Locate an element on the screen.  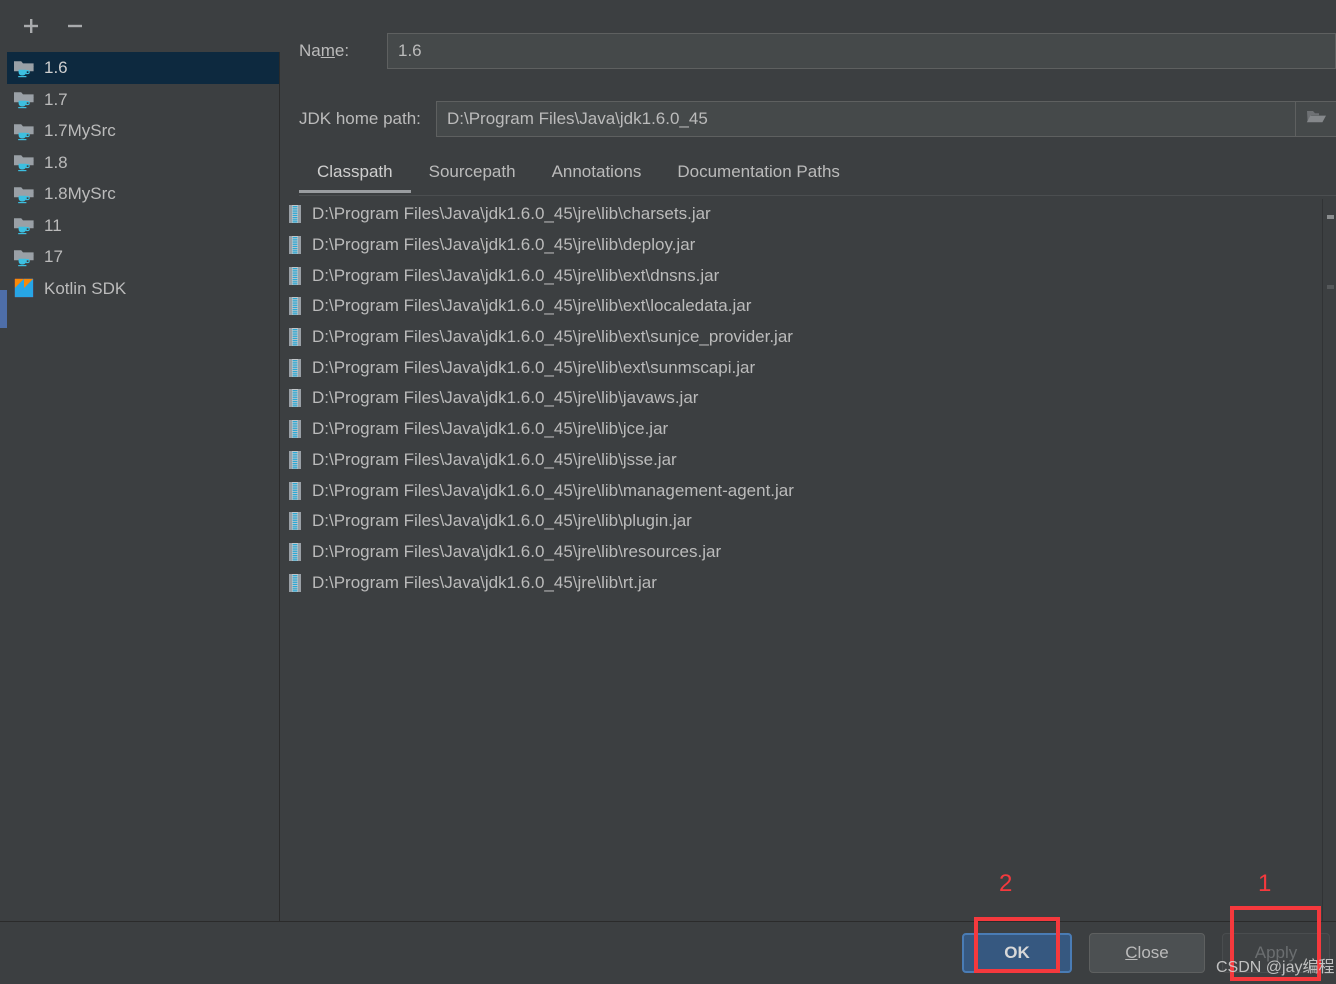
sdk-list-item-label: 1.8MySrc is located at coordinates (80, 194).